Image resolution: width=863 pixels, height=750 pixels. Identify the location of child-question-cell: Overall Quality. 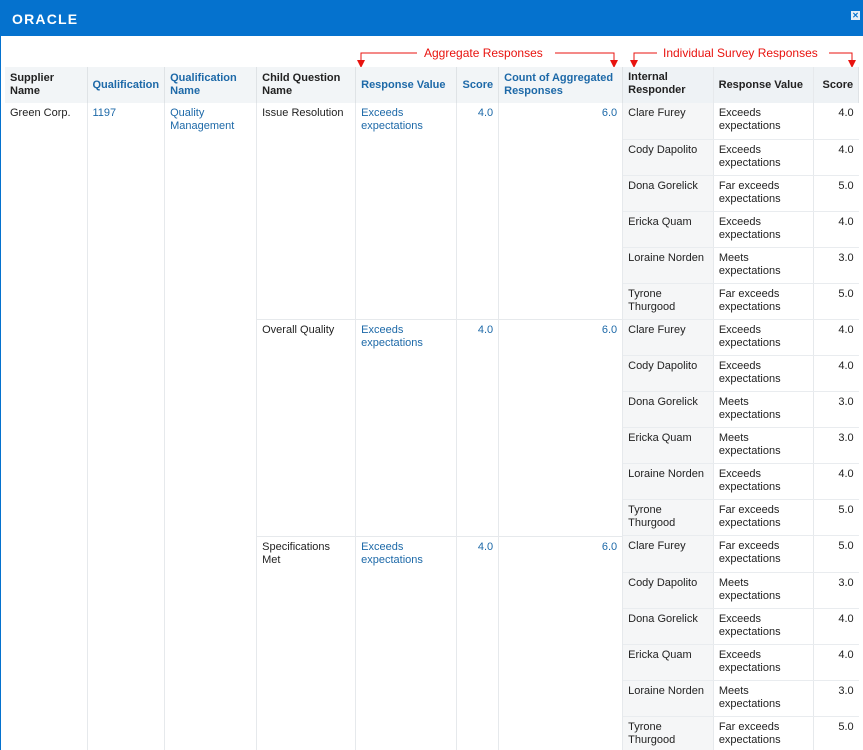
(306, 428).